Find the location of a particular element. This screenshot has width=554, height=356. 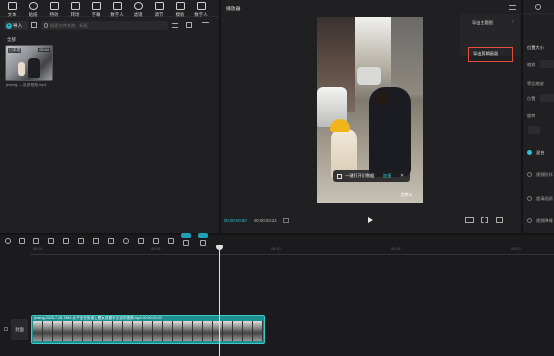

street-building-right is located at coordinates (407, 56).